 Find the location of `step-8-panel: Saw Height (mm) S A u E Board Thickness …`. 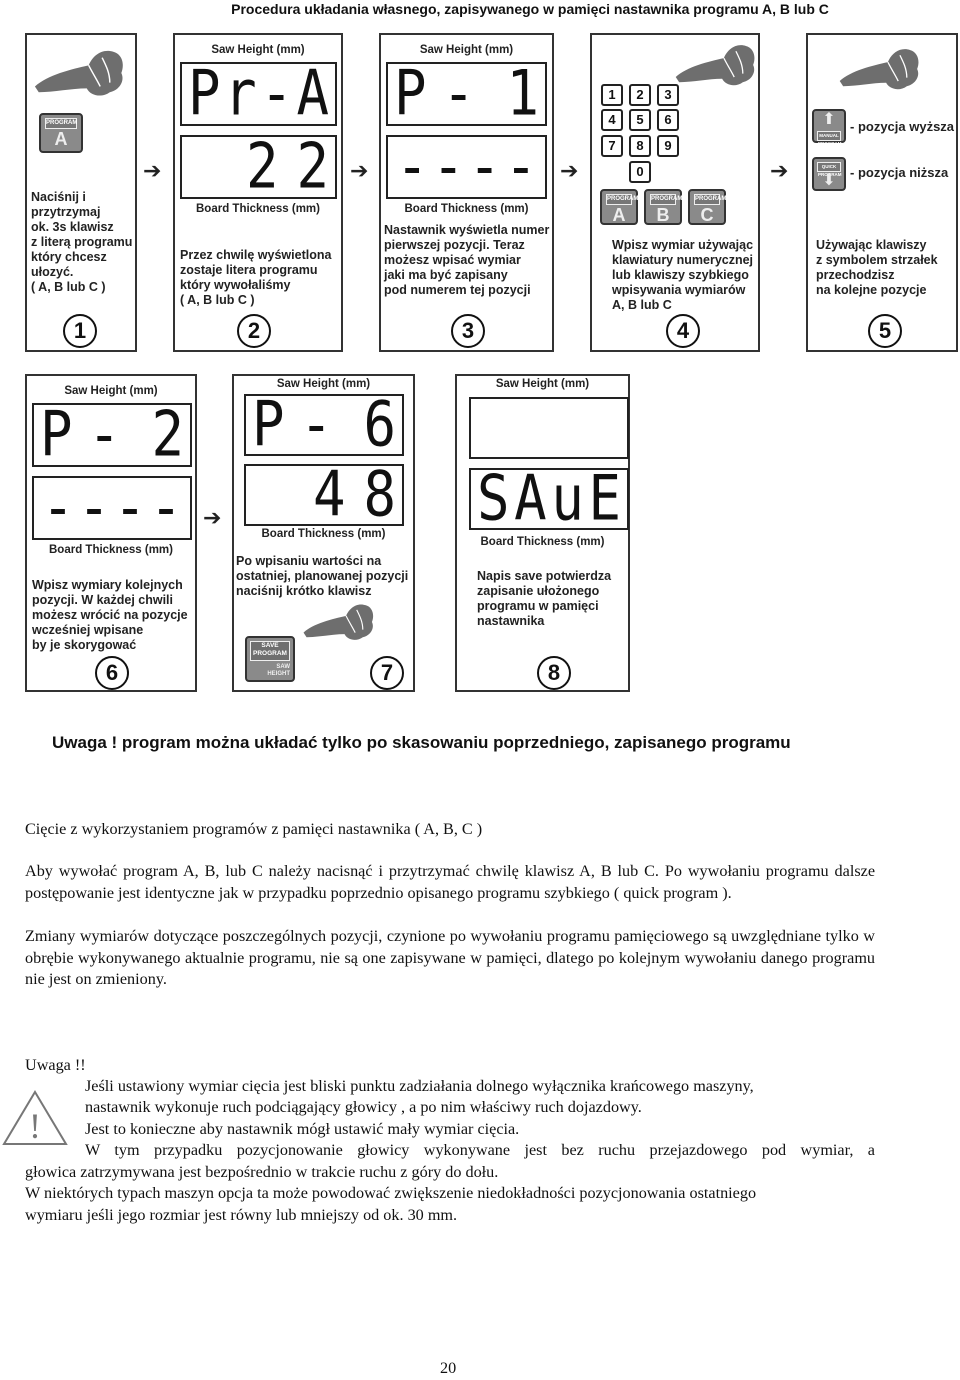

step-8-panel: Saw Height (mm) S A u E Board Thickness … is located at coordinates (542, 533).